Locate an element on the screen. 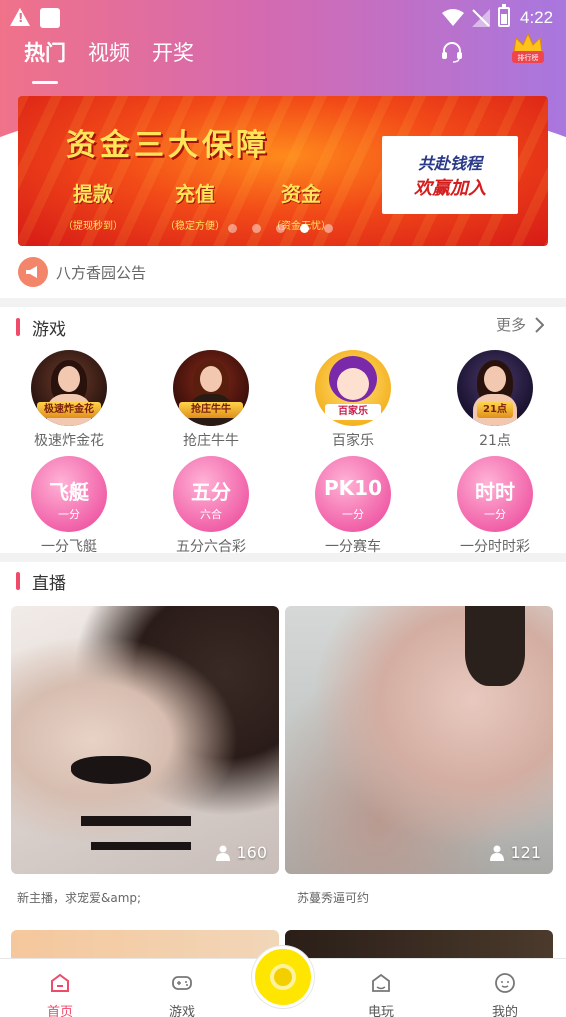  hair-shape is located at coordinates (495, 646).